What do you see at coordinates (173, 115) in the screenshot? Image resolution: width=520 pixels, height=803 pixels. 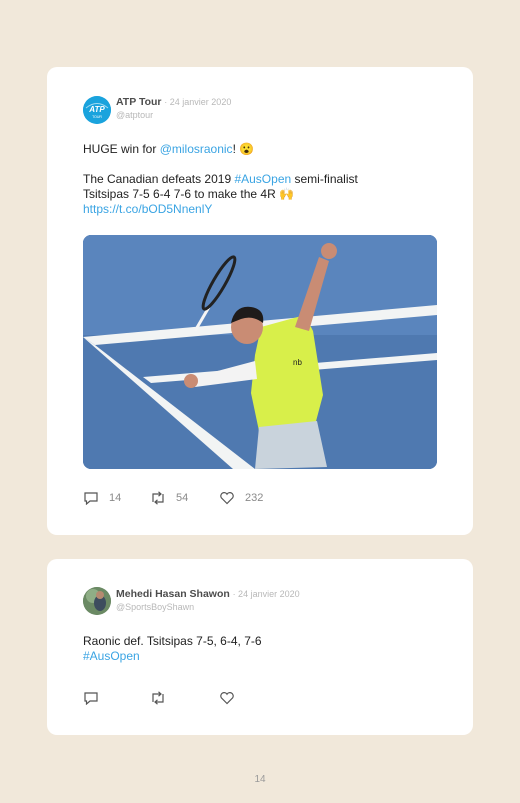 I see `author-handle: @atptour` at bounding box center [173, 115].